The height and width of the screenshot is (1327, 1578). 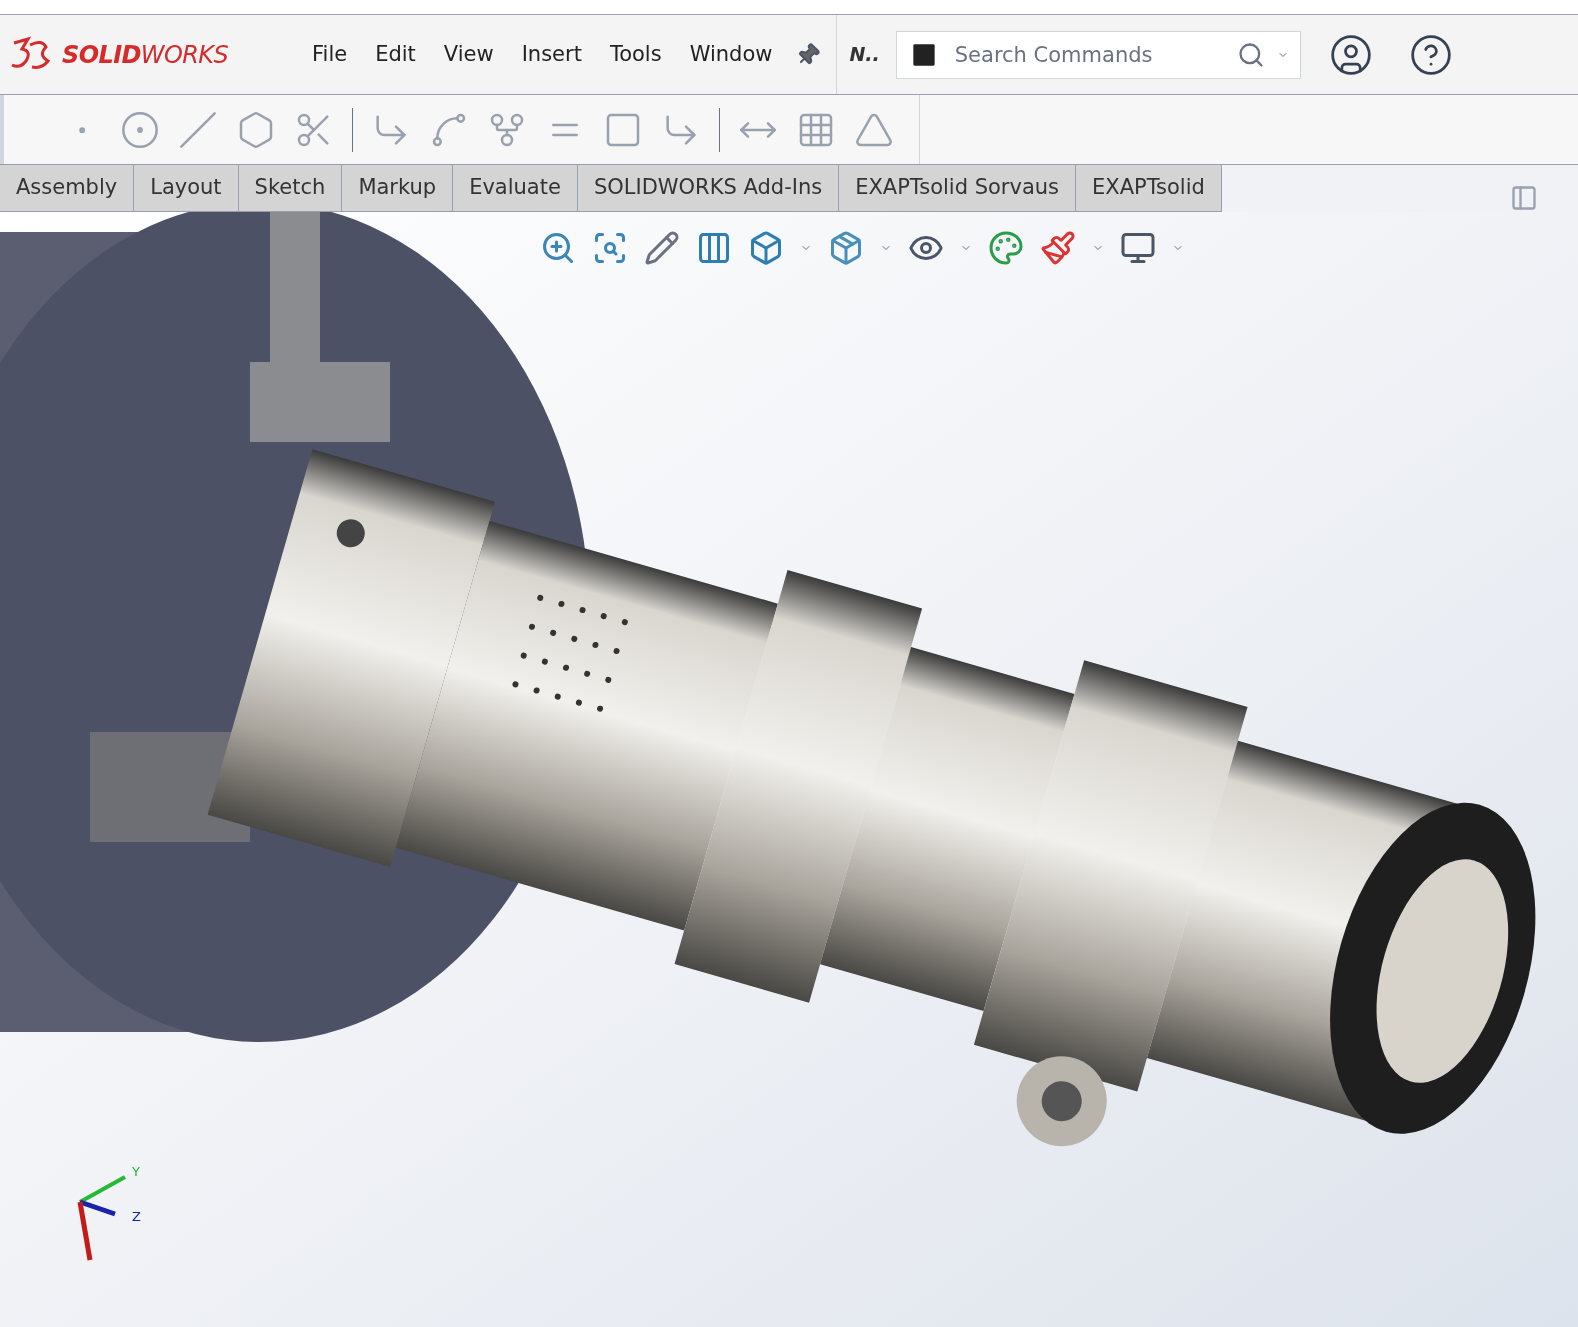 I want to click on search-icon, so click(x=1250, y=54).